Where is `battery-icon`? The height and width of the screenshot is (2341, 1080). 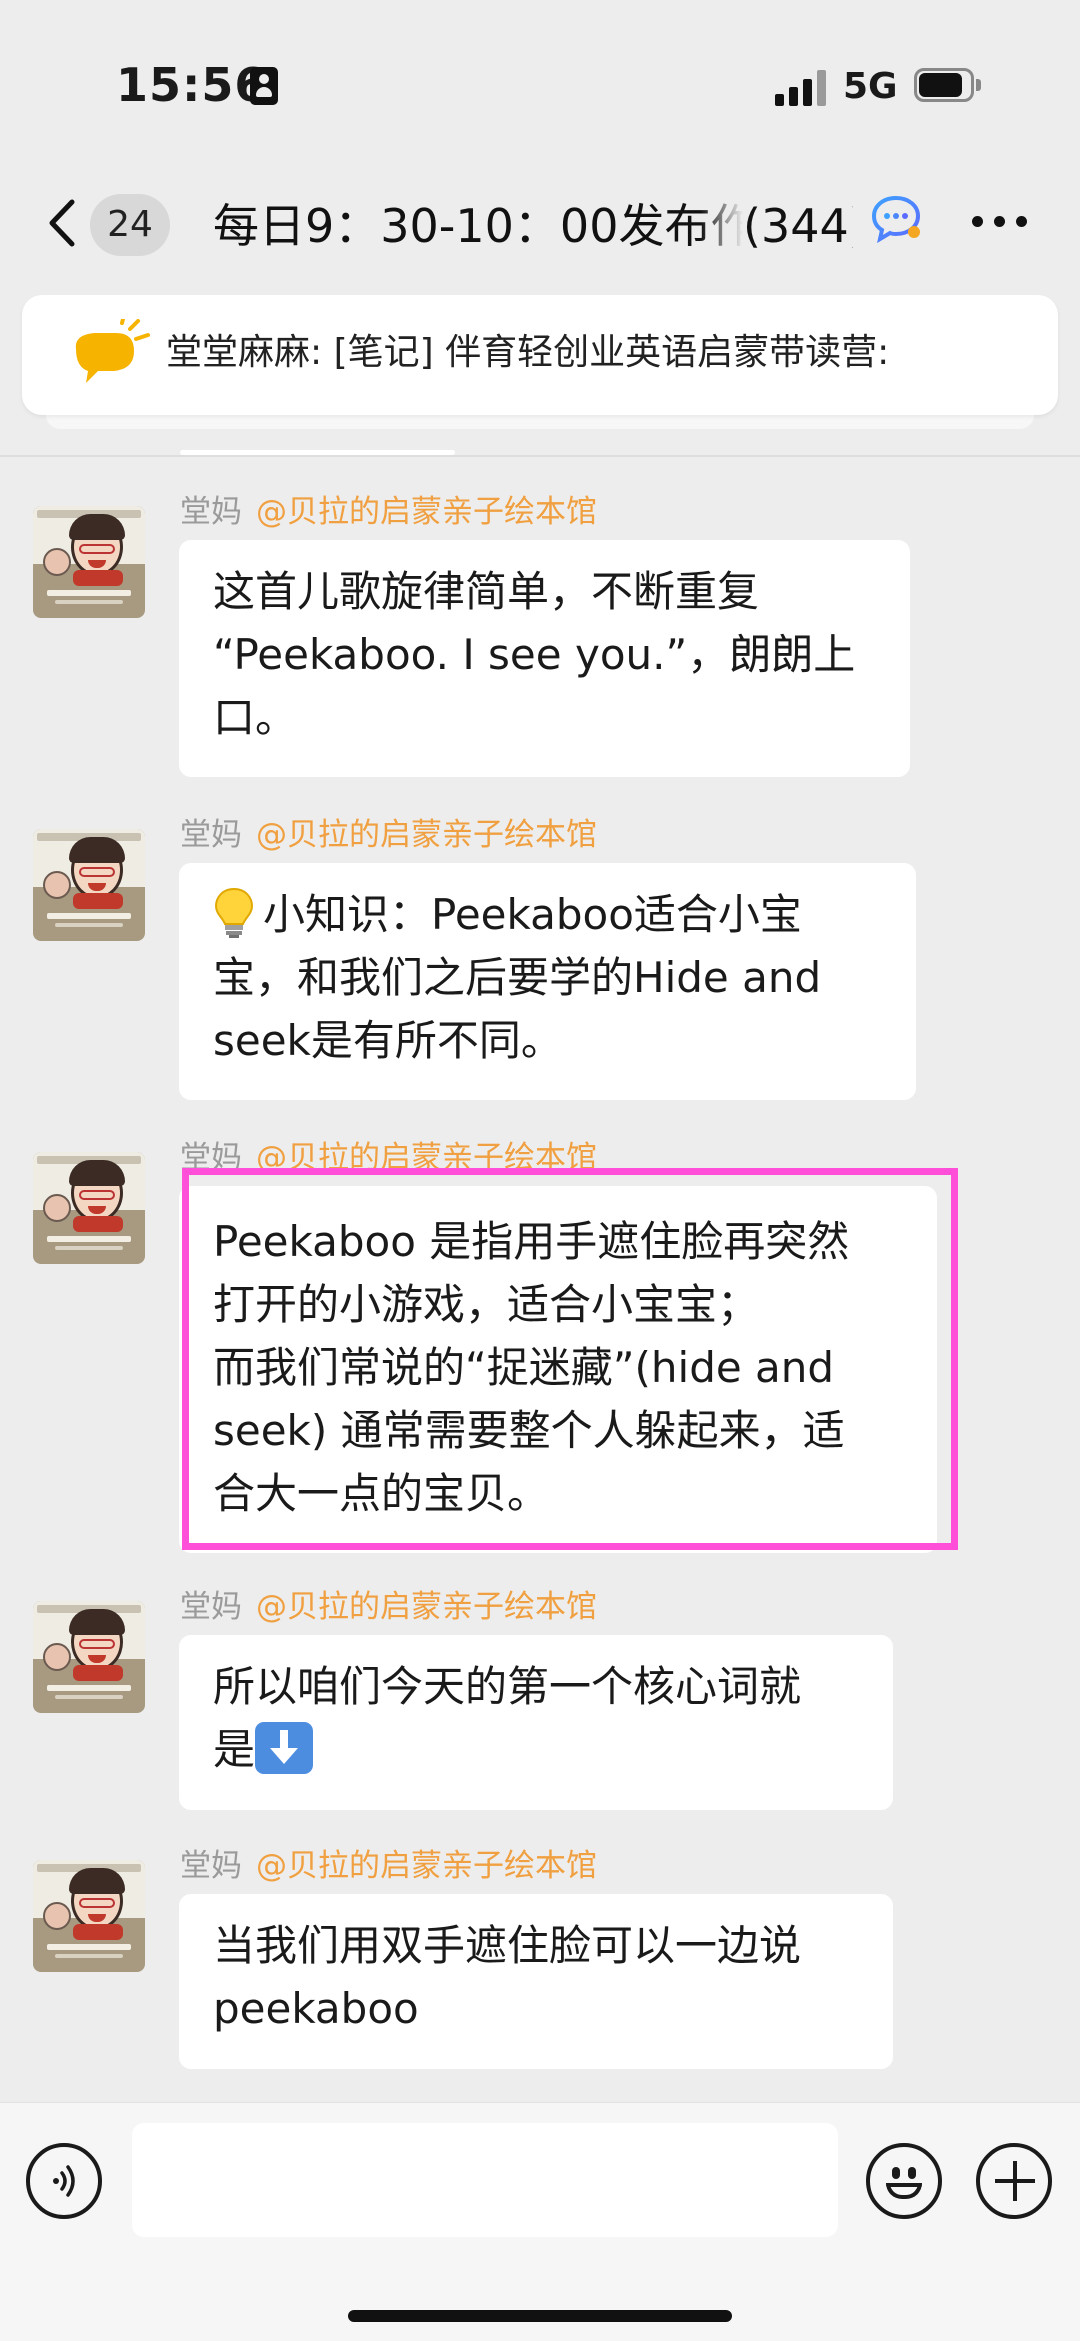
battery-icon is located at coordinates (948, 85).